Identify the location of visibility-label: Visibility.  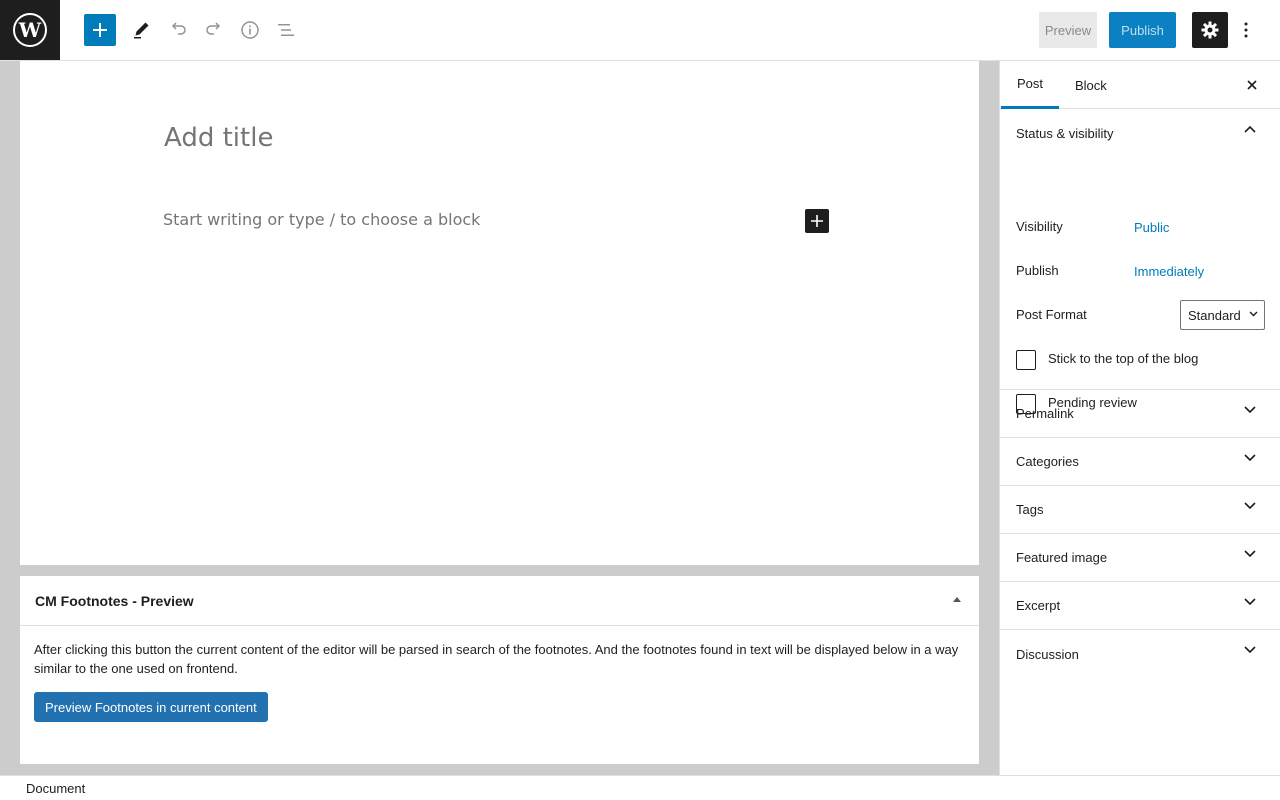
(1039, 226).